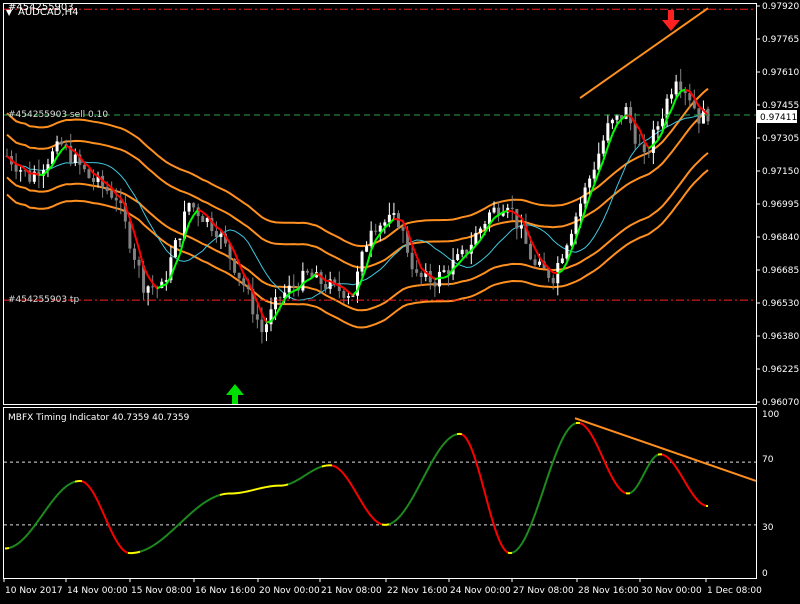  I want to click on price-label: 0.96530, so click(780, 304).